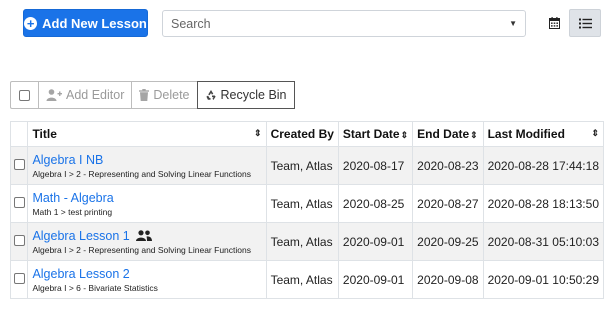  What do you see at coordinates (95, 287) in the screenshot?
I see `lesson-path: Algebra I > 6 - Bivariate Statistics` at bounding box center [95, 287].